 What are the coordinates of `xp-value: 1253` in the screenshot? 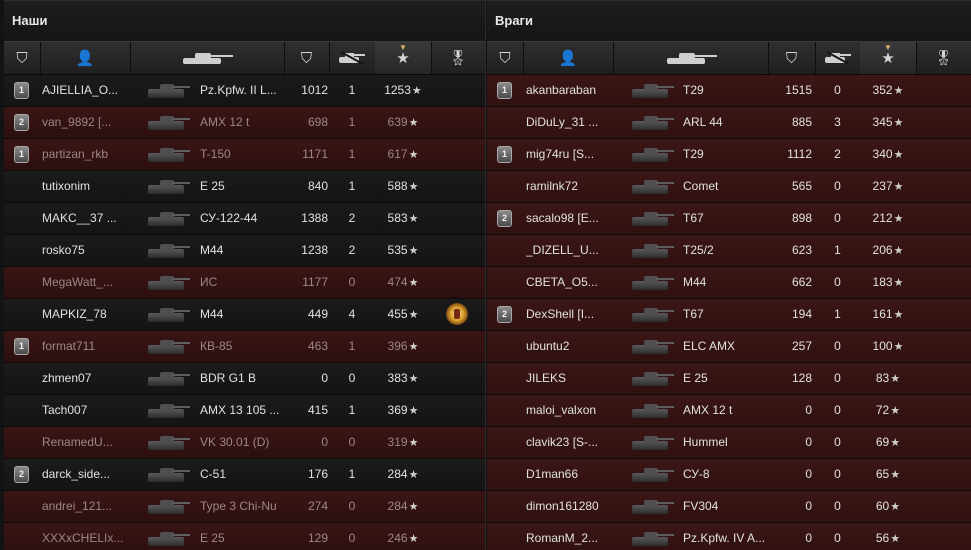 It's located at (397, 90).